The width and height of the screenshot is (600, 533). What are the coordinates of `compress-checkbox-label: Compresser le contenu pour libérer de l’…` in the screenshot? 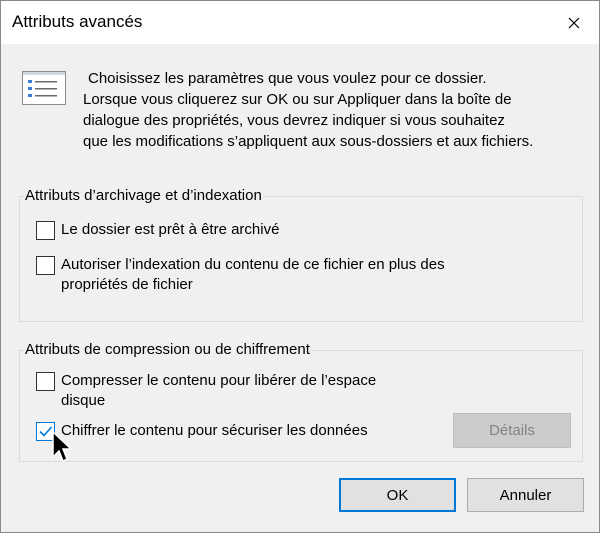 It's located at (218, 391).